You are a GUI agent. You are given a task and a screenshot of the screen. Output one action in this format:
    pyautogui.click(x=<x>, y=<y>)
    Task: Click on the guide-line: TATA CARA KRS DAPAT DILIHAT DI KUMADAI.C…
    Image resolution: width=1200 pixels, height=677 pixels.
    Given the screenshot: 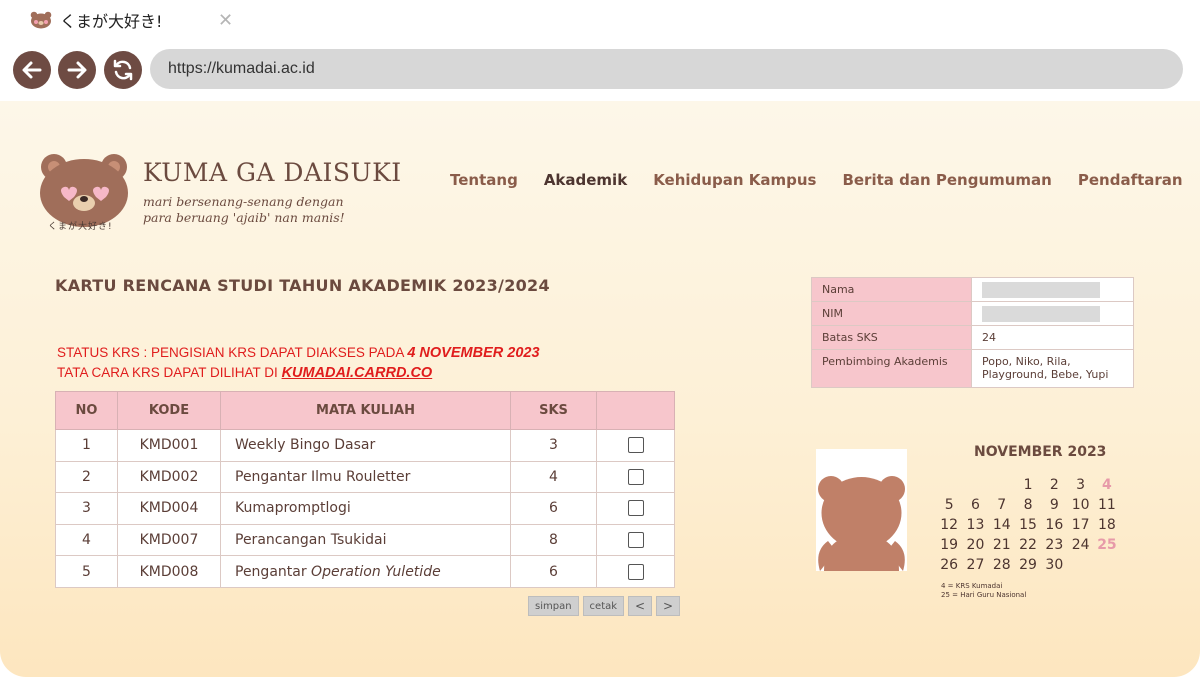 What is the action you would take?
    pyautogui.click(x=298, y=373)
    